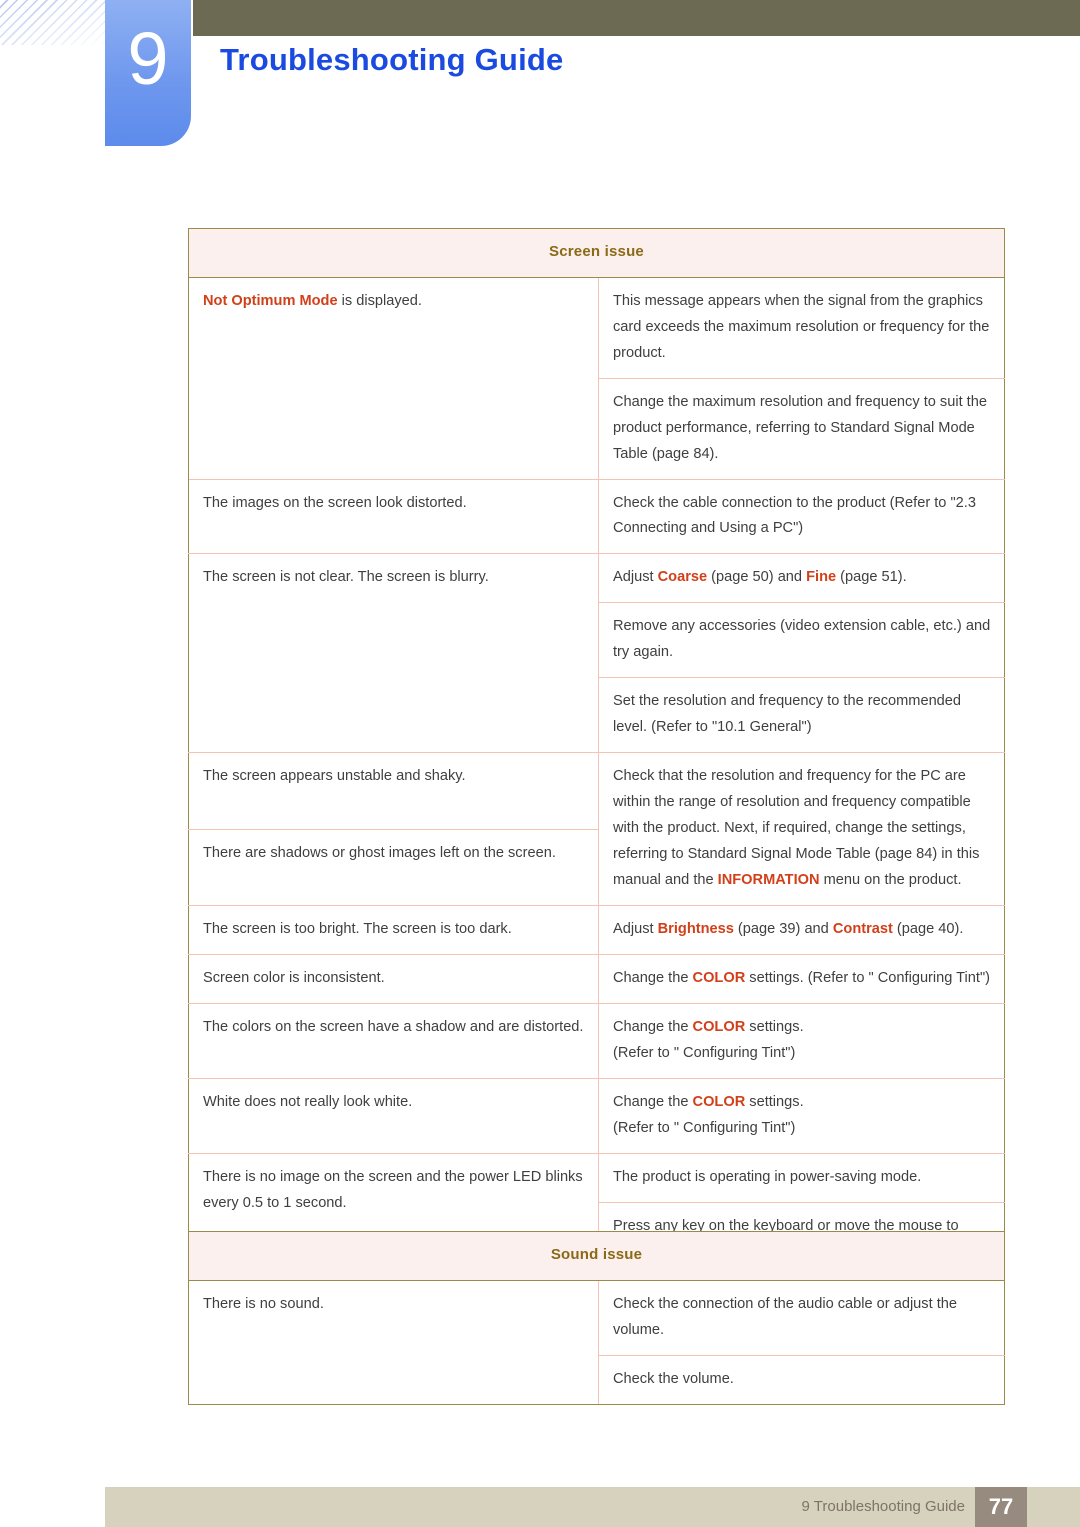 The height and width of the screenshot is (1527, 1080). I want to click on solution-text: menu on the product., so click(890, 880).